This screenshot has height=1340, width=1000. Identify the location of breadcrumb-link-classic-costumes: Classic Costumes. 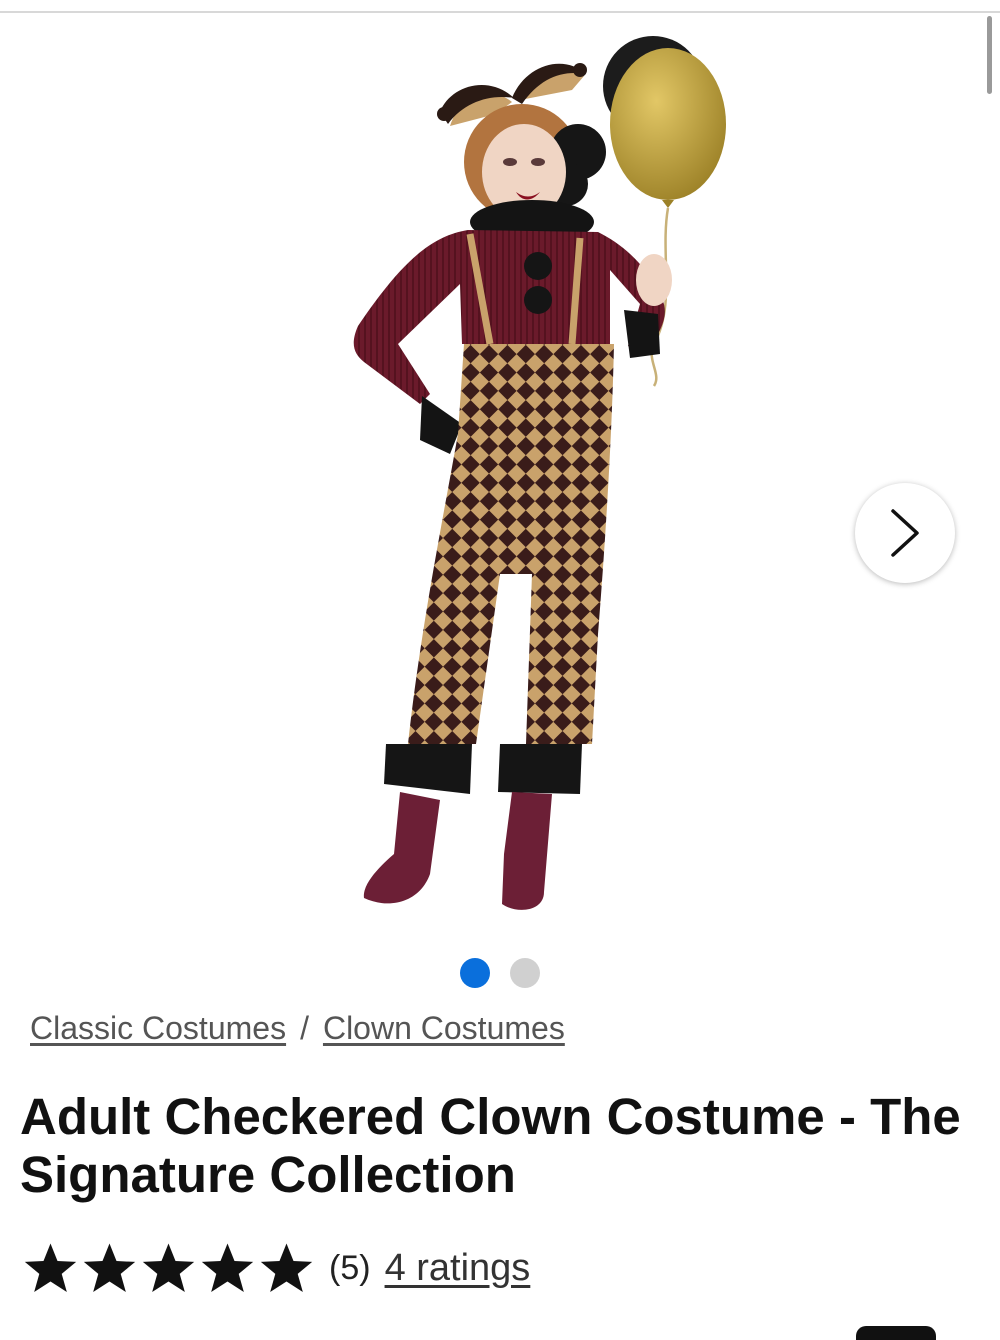
(158, 1028).